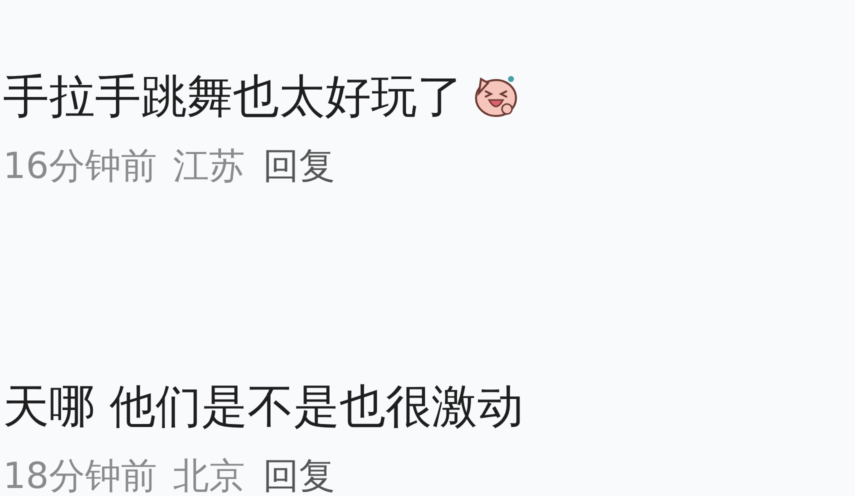 Image resolution: width=855 pixels, height=496 pixels. What do you see at coordinates (80, 167) in the screenshot?
I see `comment-time: 16分钟前` at bounding box center [80, 167].